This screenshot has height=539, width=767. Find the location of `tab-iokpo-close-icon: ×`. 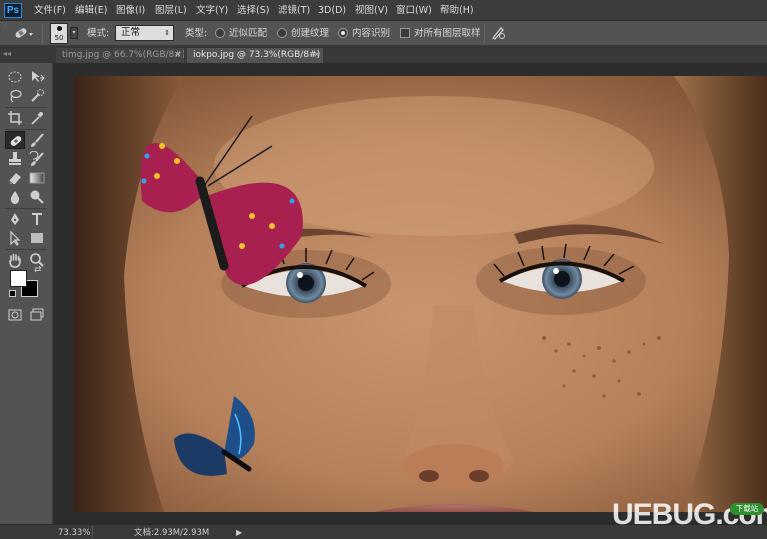

tab-iokpo-close-icon: × is located at coordinates (317, 55).